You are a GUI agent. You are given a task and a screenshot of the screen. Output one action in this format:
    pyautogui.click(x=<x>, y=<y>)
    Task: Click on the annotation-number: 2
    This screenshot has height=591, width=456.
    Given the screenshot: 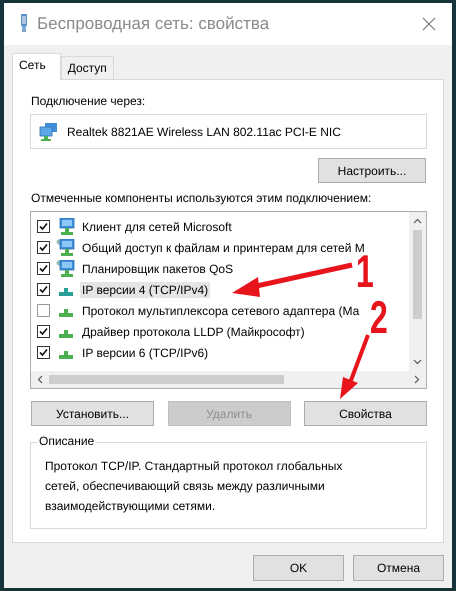 What is the action you would take?
    pyautogui.click(x=379, y=317)
    